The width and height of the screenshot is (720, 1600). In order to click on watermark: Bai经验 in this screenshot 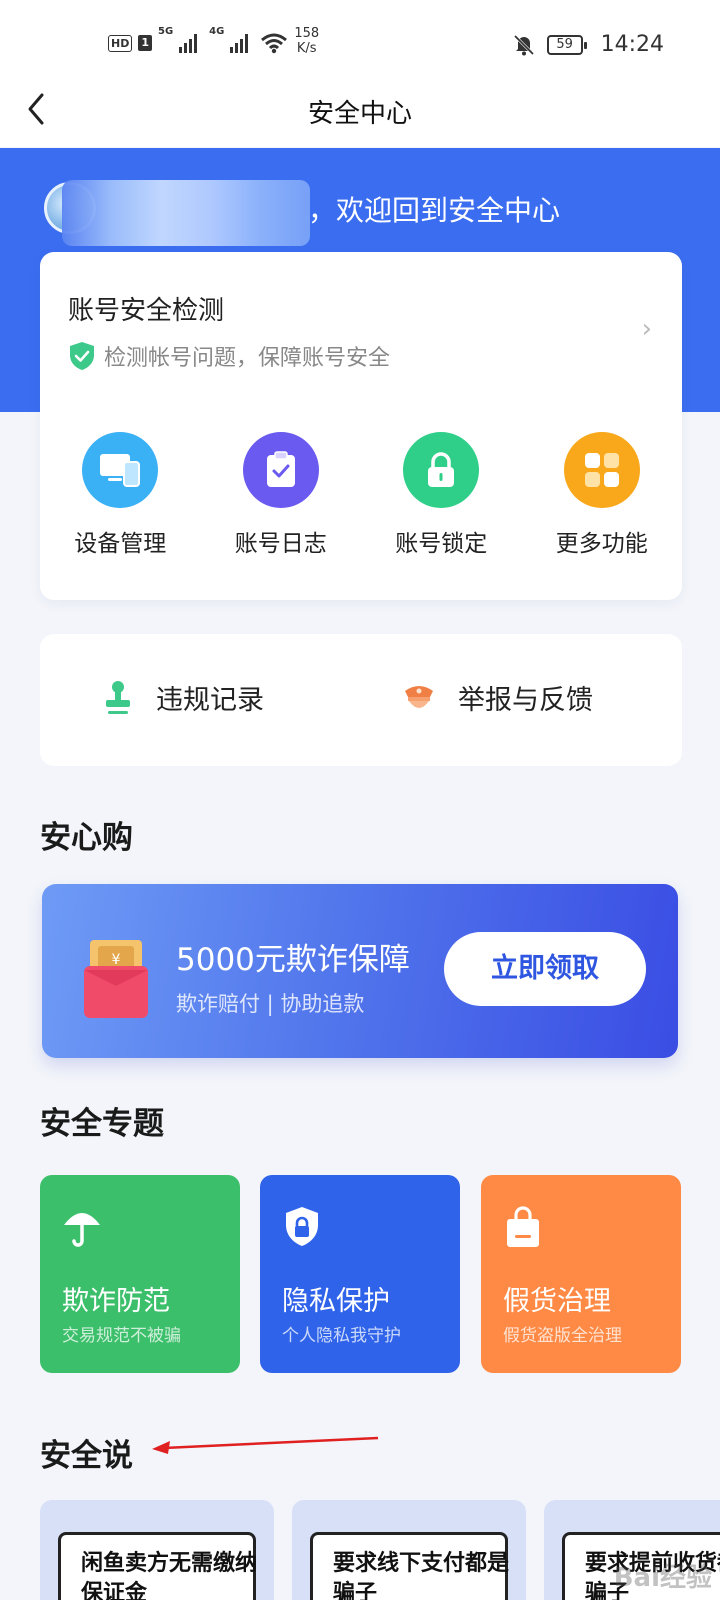, I will do `click(662, 1578)`.